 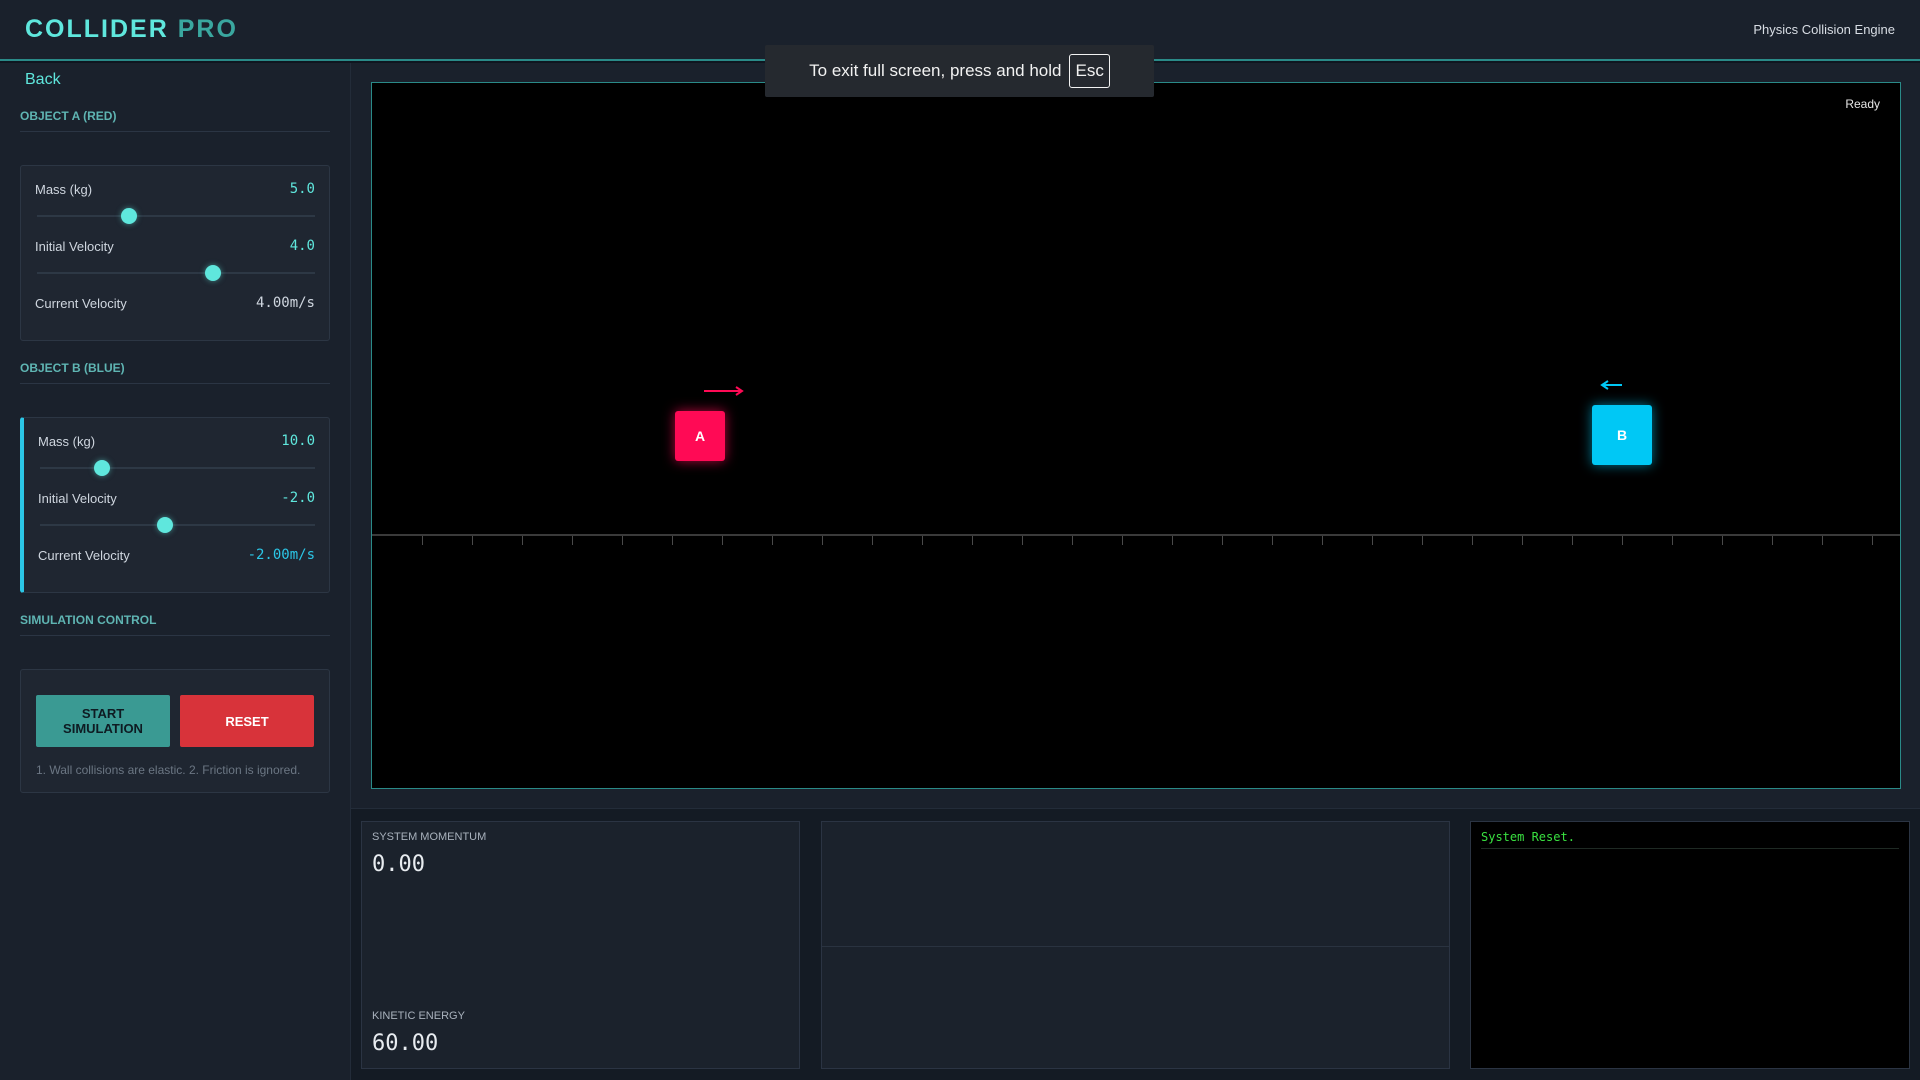 I want to click on object-a-current-velocity-value: 4.00m/s, so click(x=285, y=303).